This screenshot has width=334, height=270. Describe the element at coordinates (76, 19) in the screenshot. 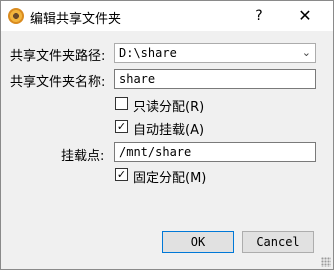

I see `window-title: 编辑共享文件夹` at that location.